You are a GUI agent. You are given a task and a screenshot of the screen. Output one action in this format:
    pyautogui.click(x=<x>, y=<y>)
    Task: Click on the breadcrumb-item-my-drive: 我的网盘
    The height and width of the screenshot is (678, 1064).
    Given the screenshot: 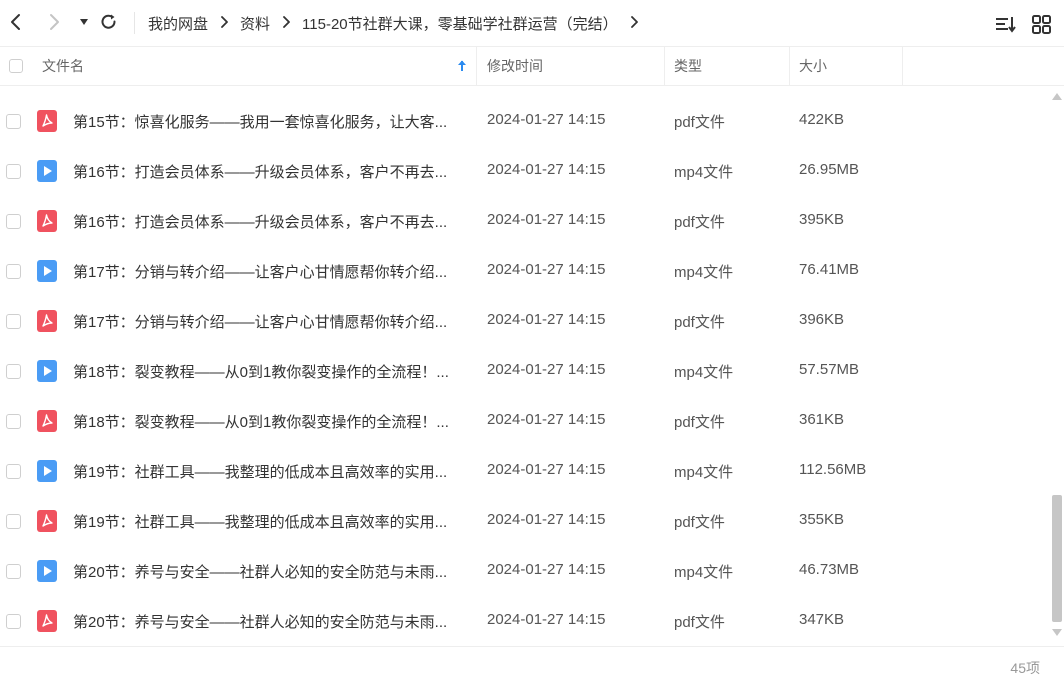 What is the action you would take?
    pyautogui.click(x=178, y=23)
    